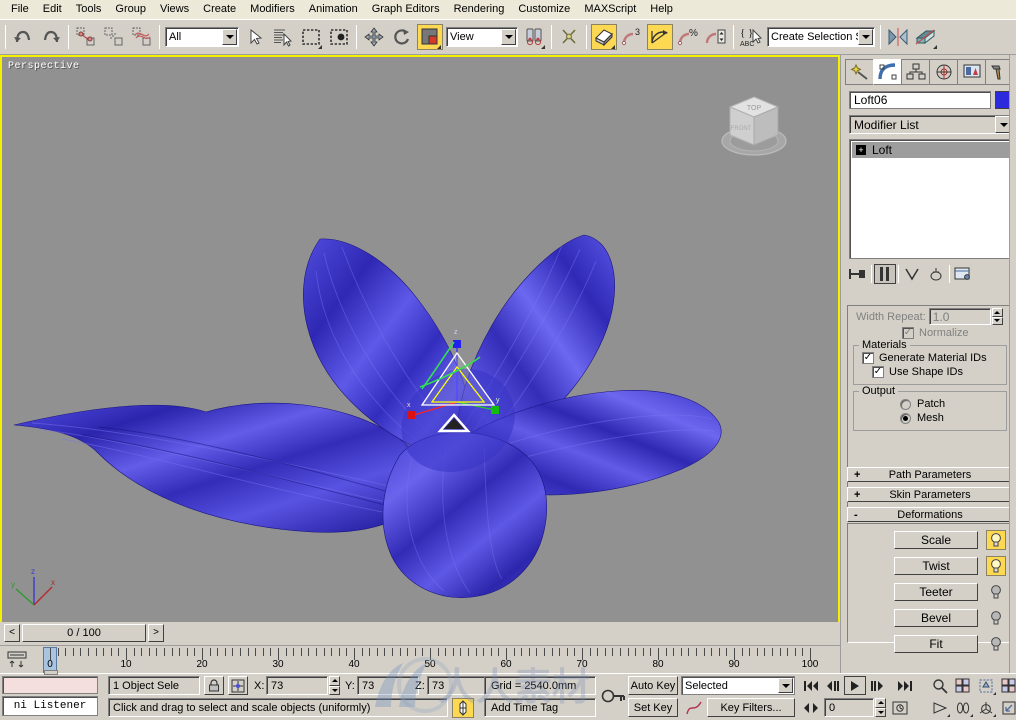 Image resolution: width=1016 pixels, height=720 pixels. Describe the element at coordinates (694, 707) in the screenshot. I see `set-key-filters-curve-button` at that location.